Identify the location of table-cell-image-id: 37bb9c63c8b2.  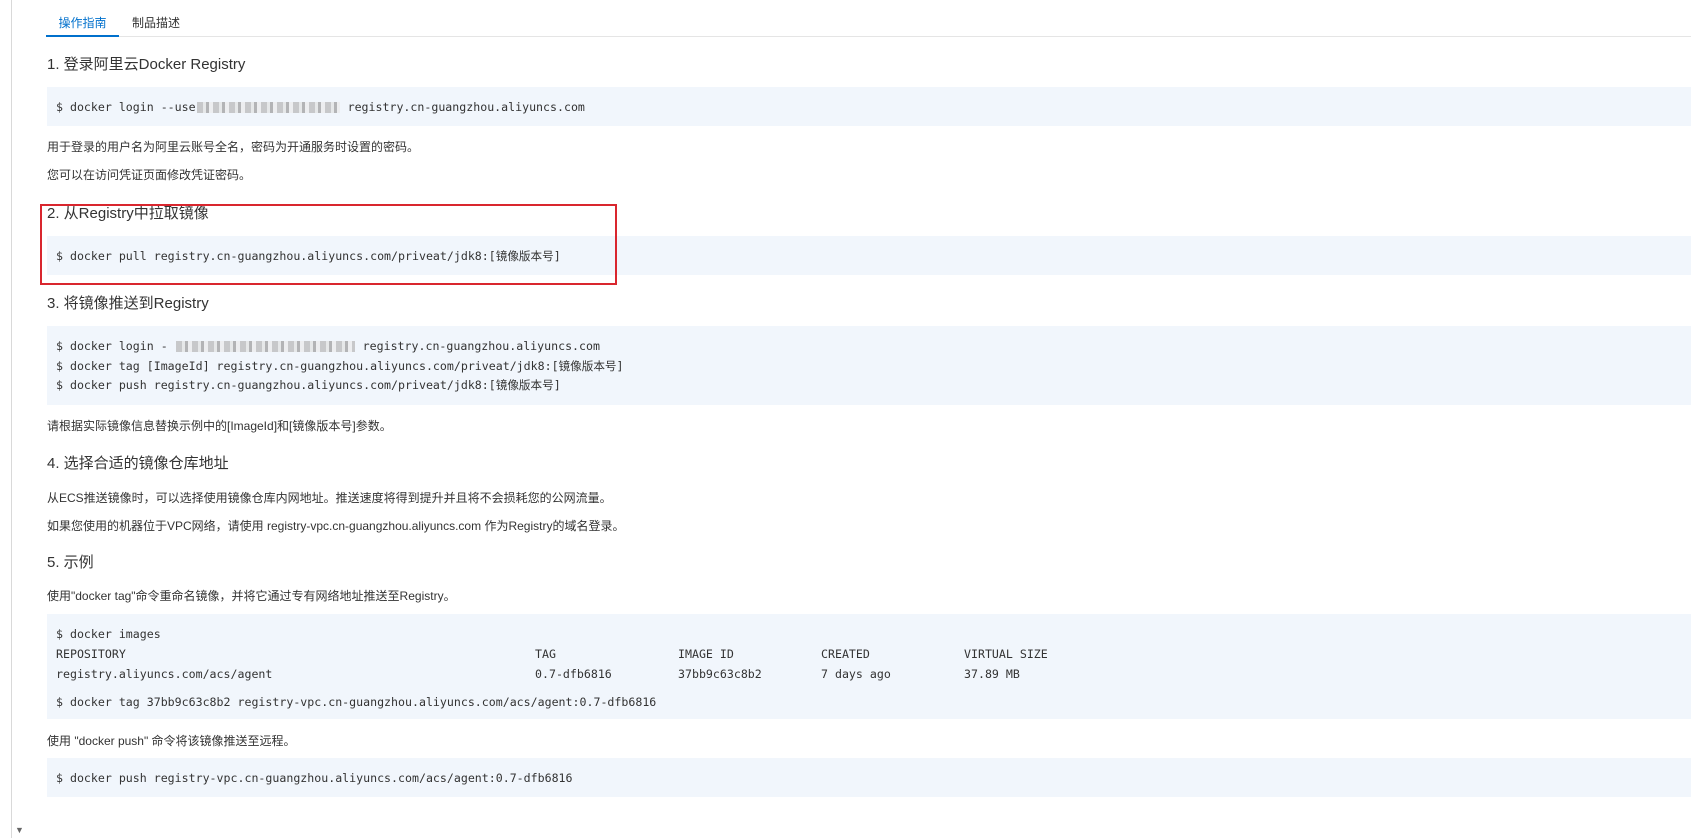
(720, 674).